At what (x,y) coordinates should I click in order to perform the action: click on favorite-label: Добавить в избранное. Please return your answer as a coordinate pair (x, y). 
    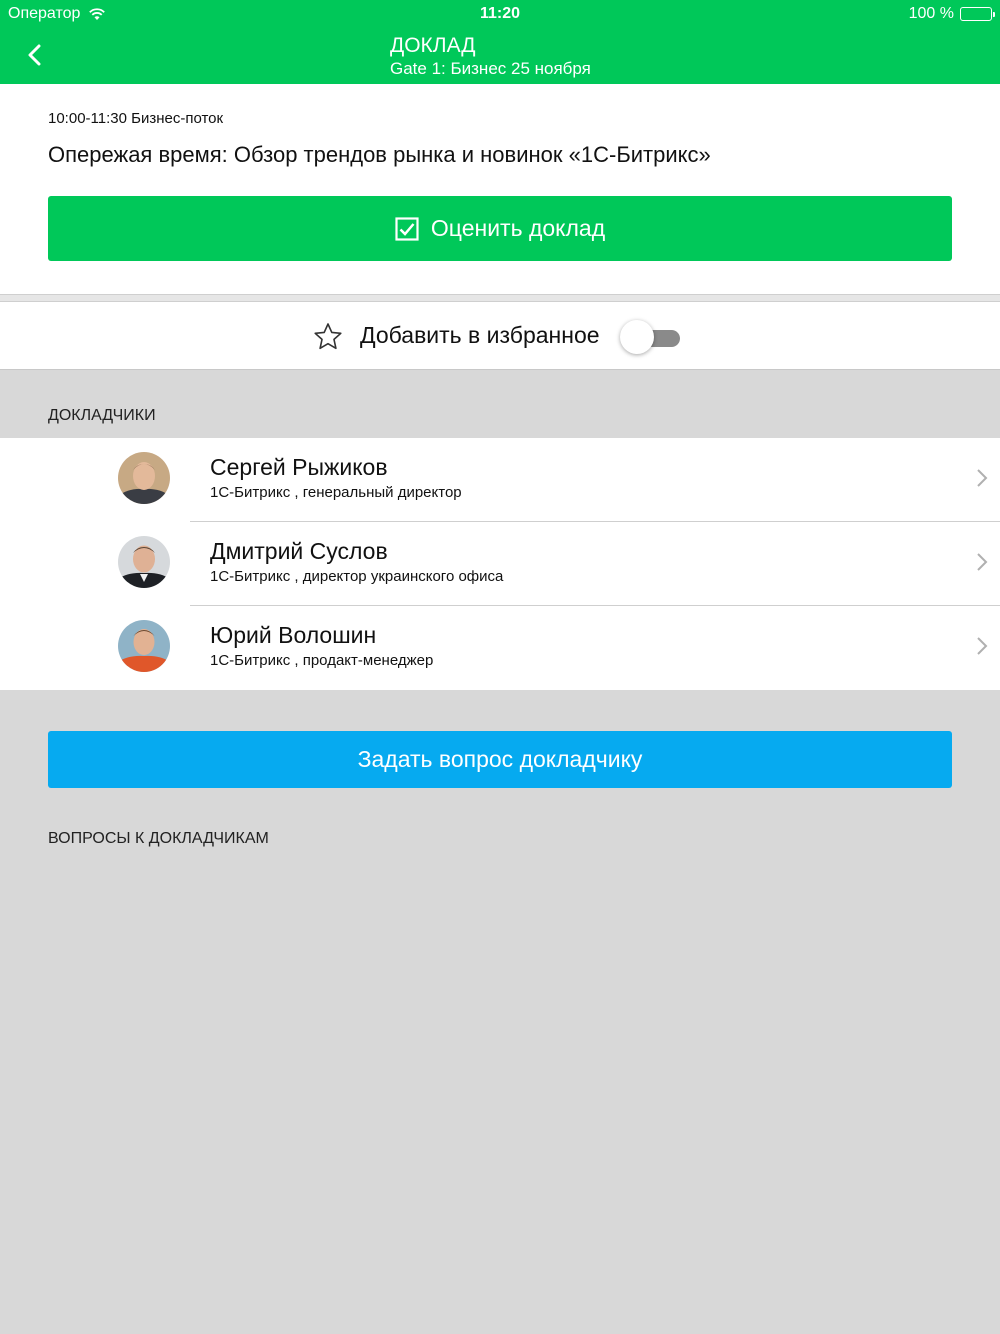
    Looking at the image, I should click on (480, 335).